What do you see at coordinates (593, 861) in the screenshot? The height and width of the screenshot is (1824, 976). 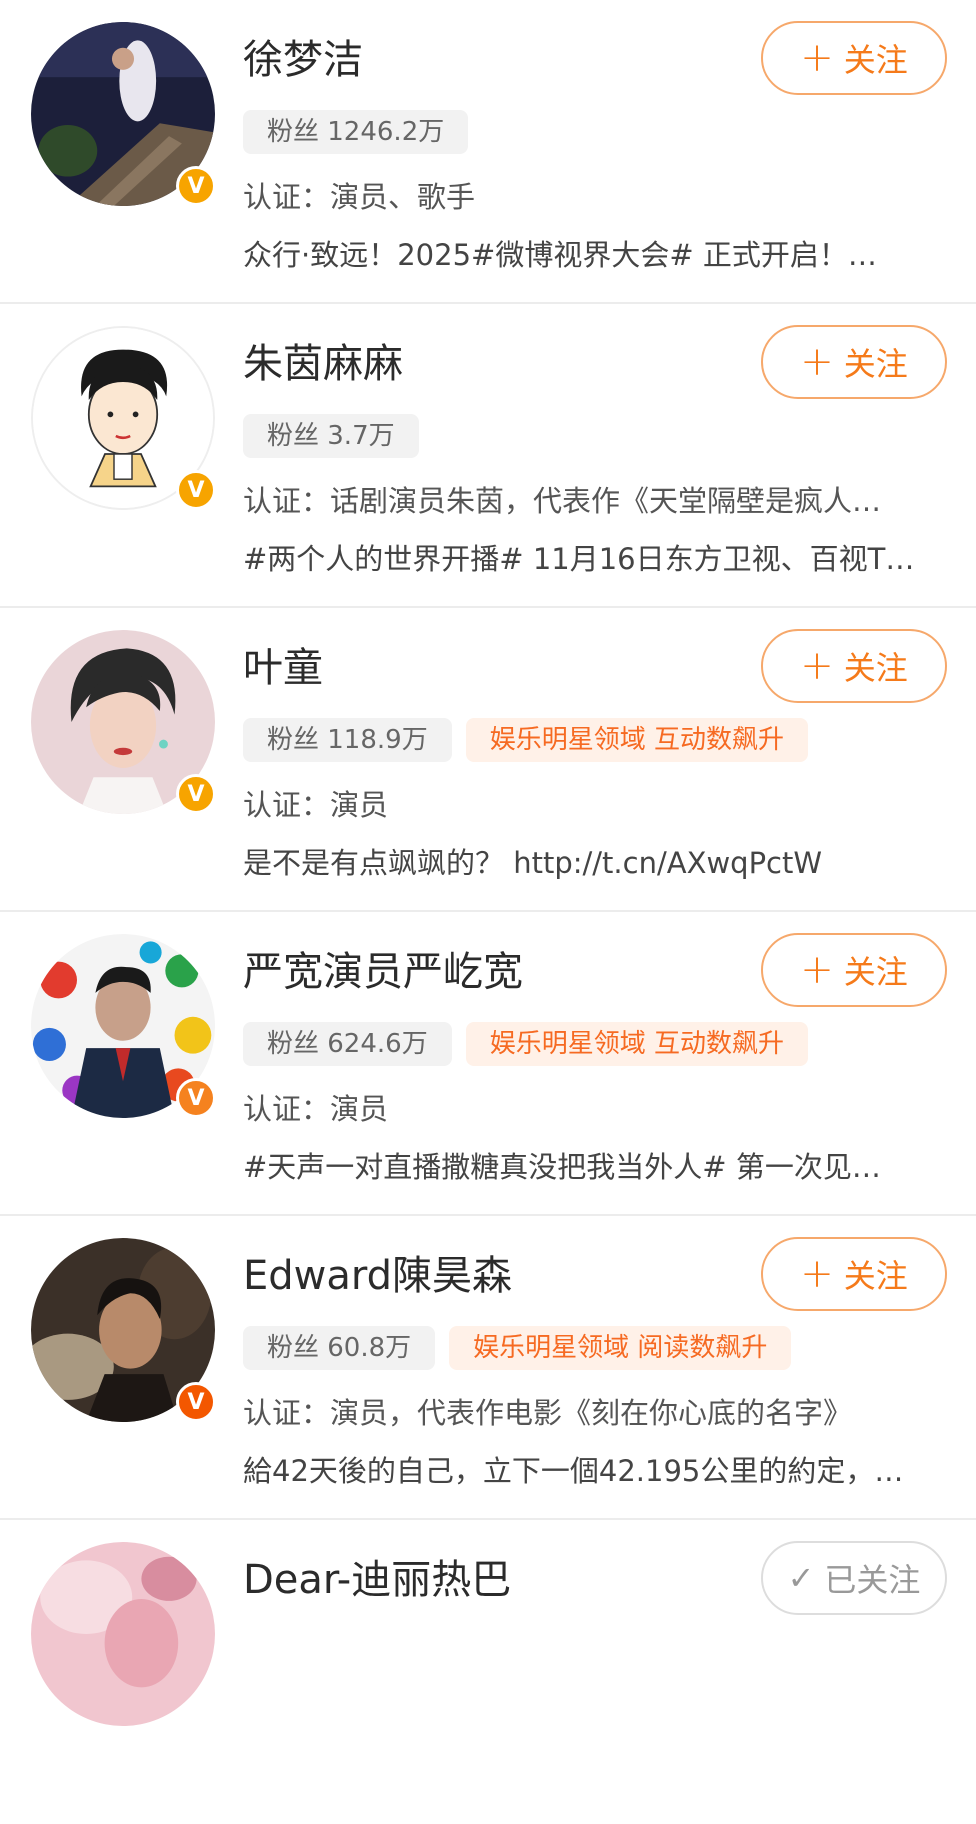 I see `latest-post-text: 是不是有点飒飒的？ http://t.cn/AXwqPctW` at bounding box center [593, 861].